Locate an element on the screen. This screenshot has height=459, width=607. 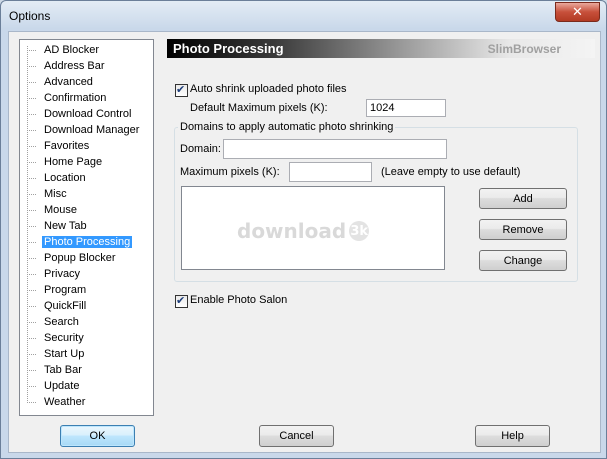
tree-item-photo-processing: Photo Processing is located at coordinates (80, 242).